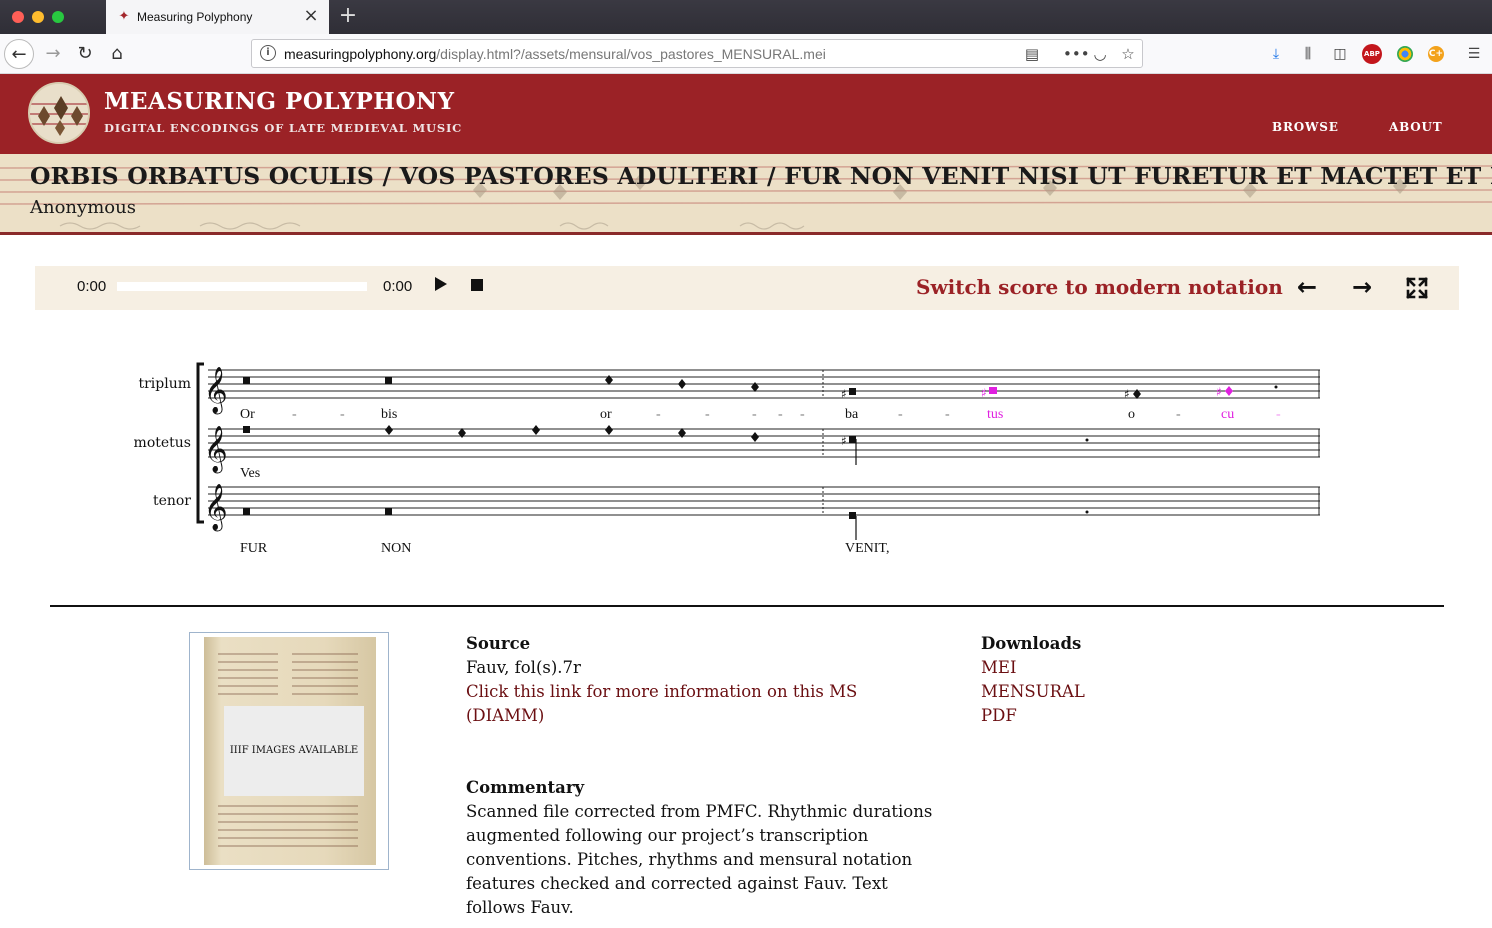  What do you see at coordinates (1031, 643) in the screenshot?
I see `downloads-heading: Downloads` at bounding box center [1031, 643].